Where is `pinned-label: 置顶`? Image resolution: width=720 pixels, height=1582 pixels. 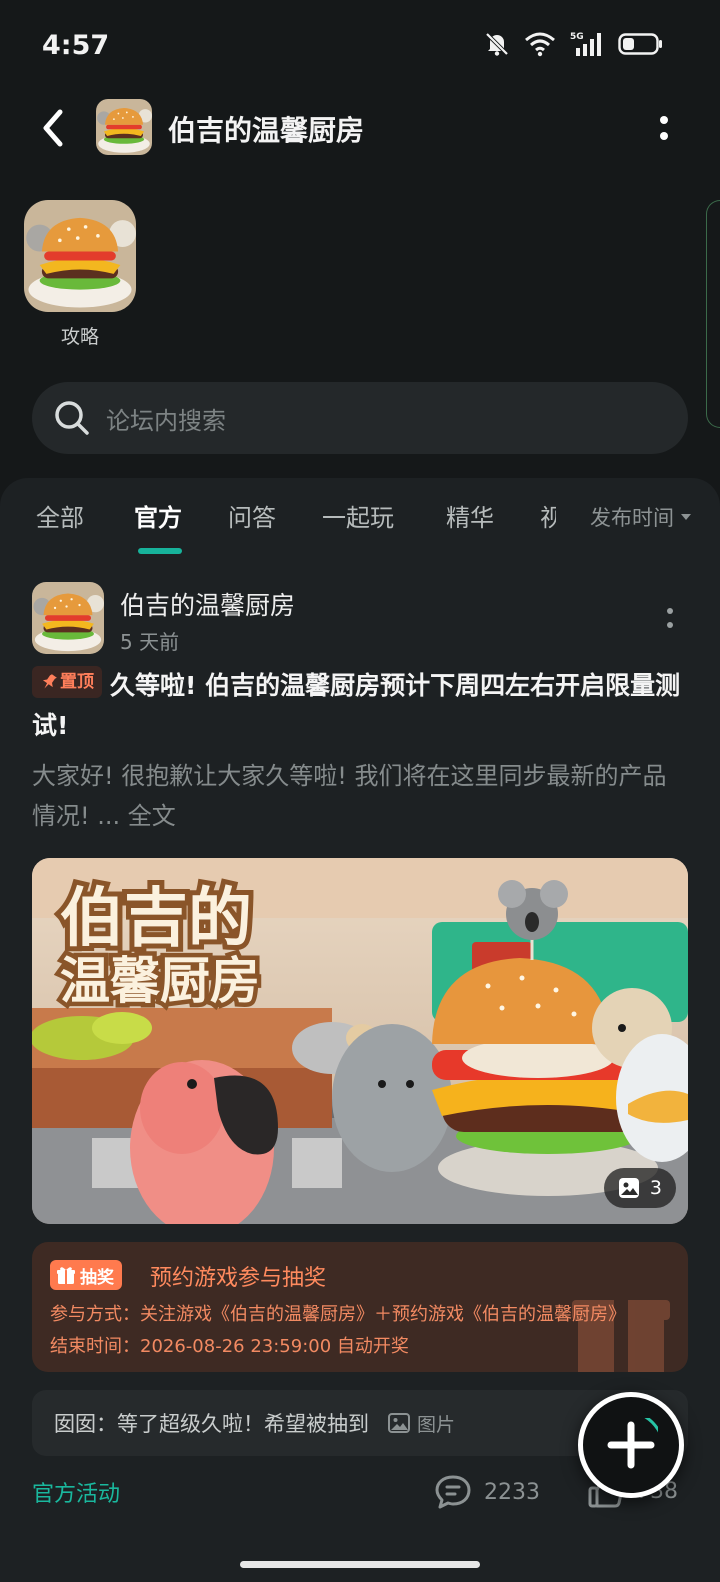 pinned-label: 置顶 is located at coordinates (77, 682).